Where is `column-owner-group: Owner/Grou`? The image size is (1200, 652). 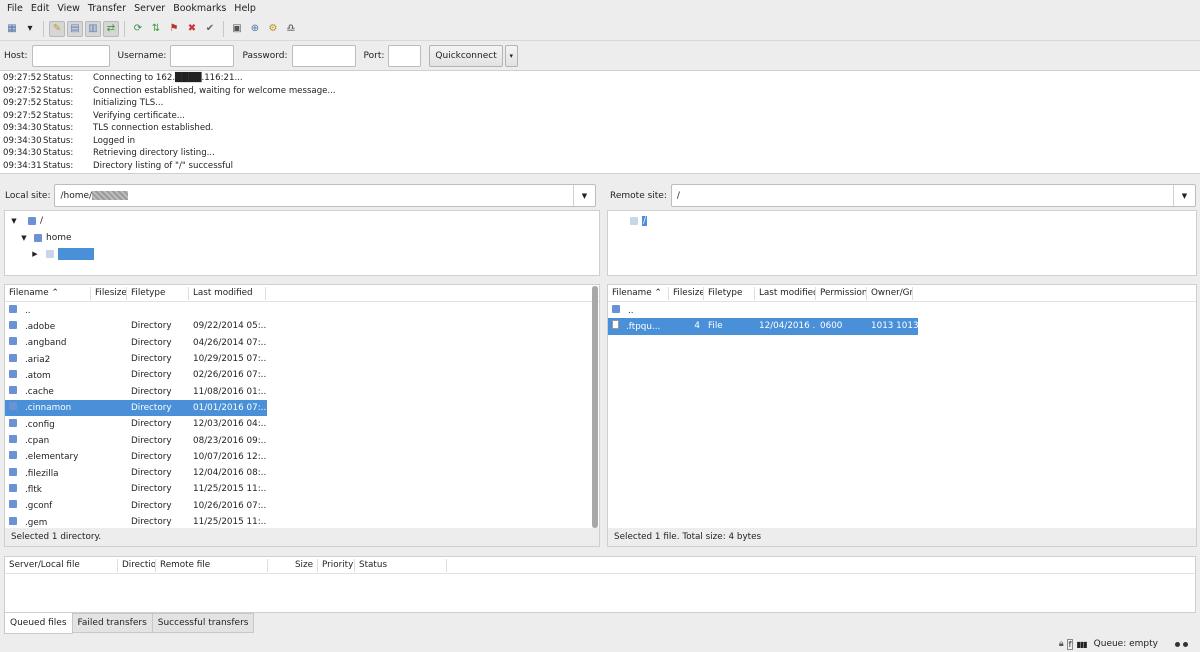 column-owner-group: Owner/Grou is located at coordinates (890, 293).